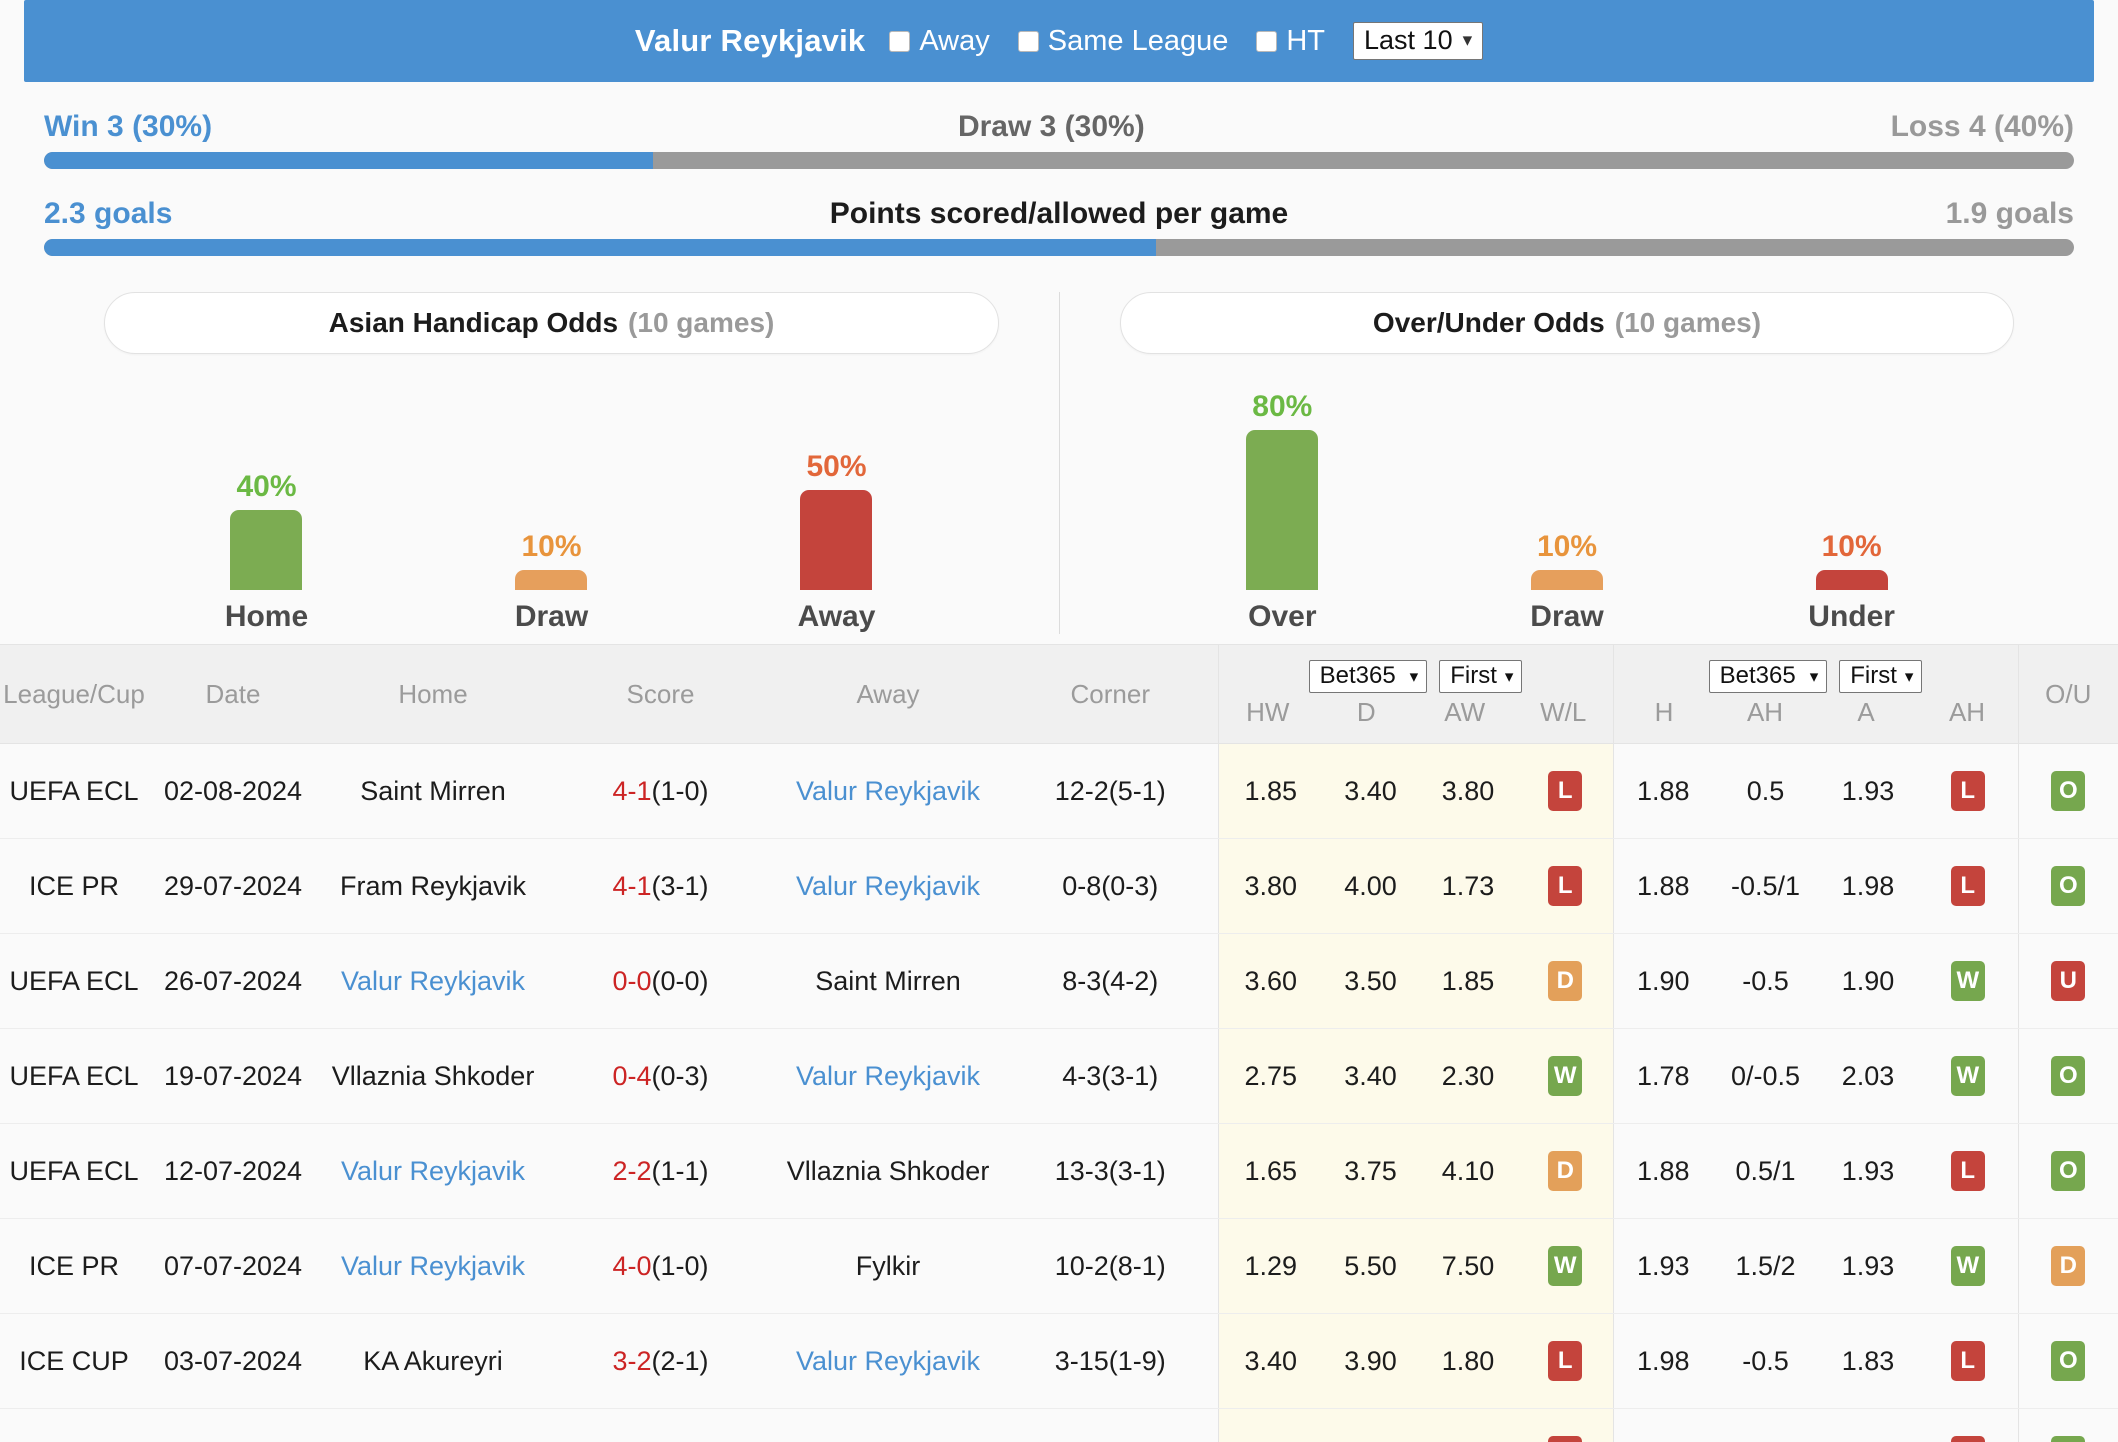 The image size is (2118, 1442). What do you see at coordinates (1688, 322) in the screenshot?
I see `over-under-games-count: (10 games)` at bounding box center [1688, 322].